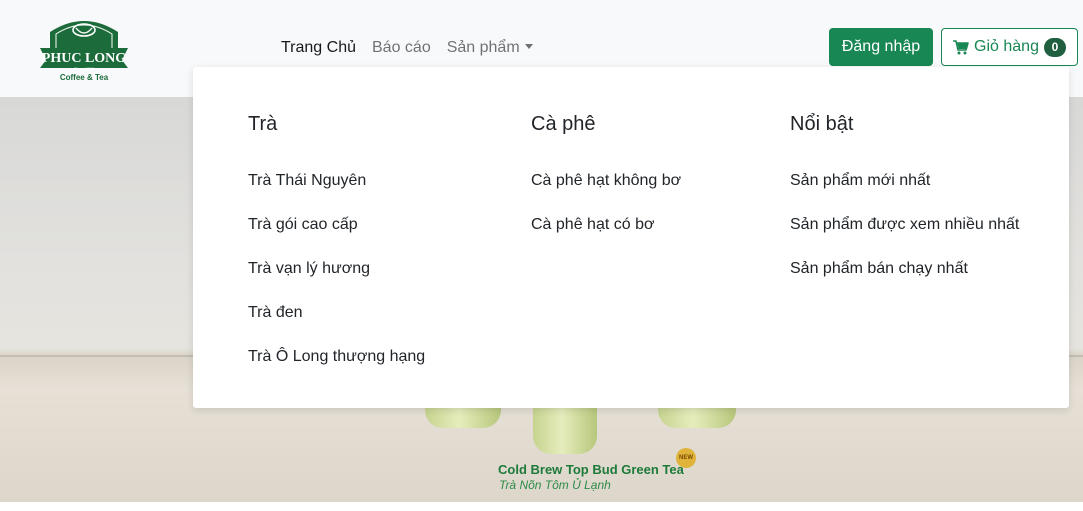  I want to click on shopping-cart-icon, so click(961, 47).